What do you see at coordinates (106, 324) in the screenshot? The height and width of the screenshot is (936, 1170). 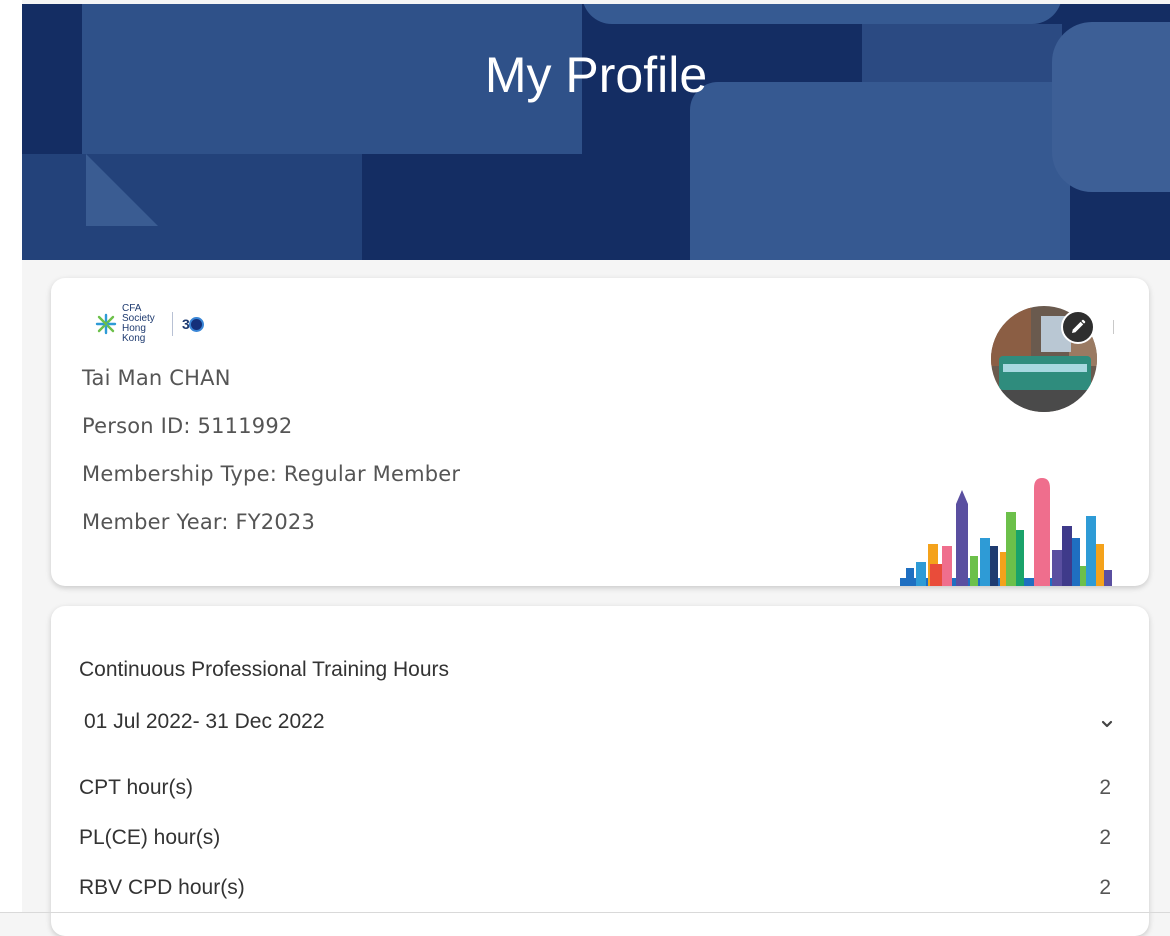 I see `cfa-society-logo-icon` at bounding box center [106, 324].